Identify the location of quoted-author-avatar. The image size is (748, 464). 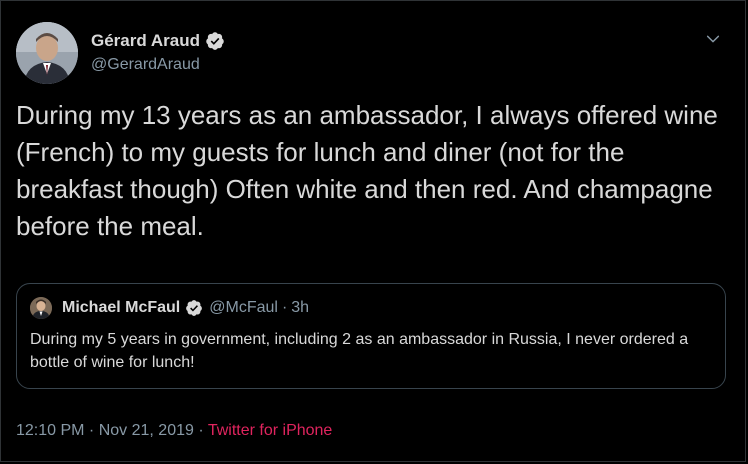
(41, 308).